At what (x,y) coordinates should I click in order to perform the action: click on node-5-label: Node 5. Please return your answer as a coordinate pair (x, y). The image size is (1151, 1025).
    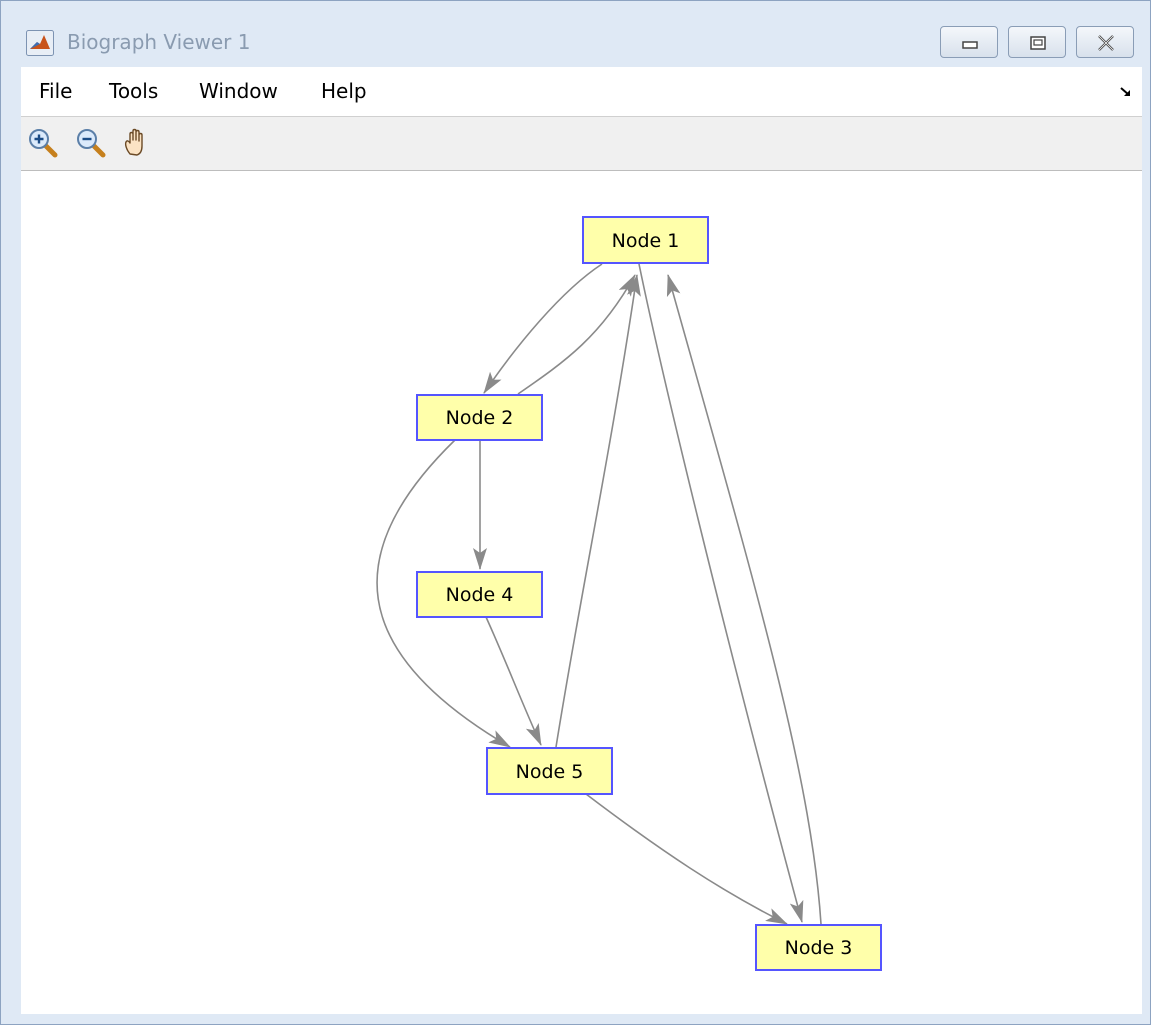
    Looking at the image, I should click on (550, 772).